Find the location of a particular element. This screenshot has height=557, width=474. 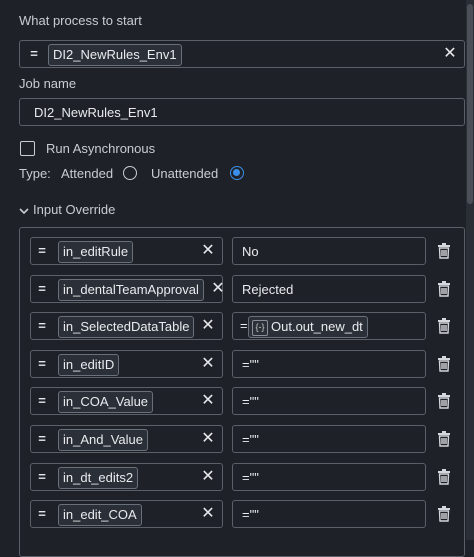

override-value-field: = {-} Out.out_new_dt is located at coordinates (329, 326).